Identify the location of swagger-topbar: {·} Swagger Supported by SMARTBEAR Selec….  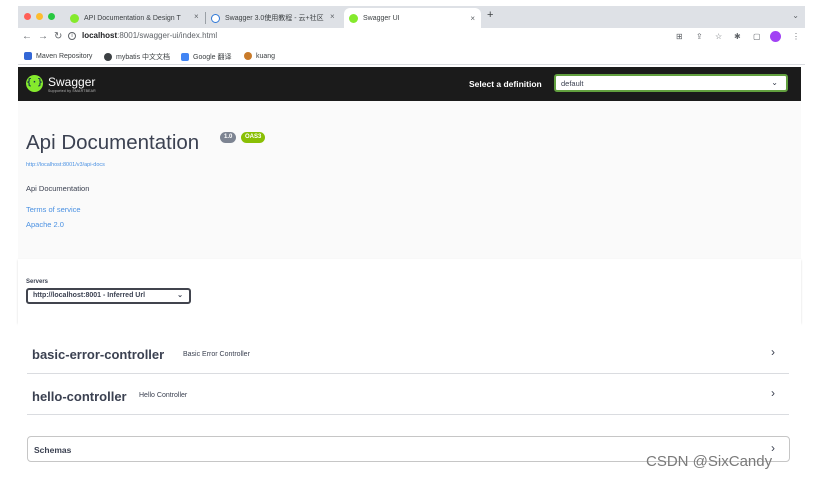
(409, 84).